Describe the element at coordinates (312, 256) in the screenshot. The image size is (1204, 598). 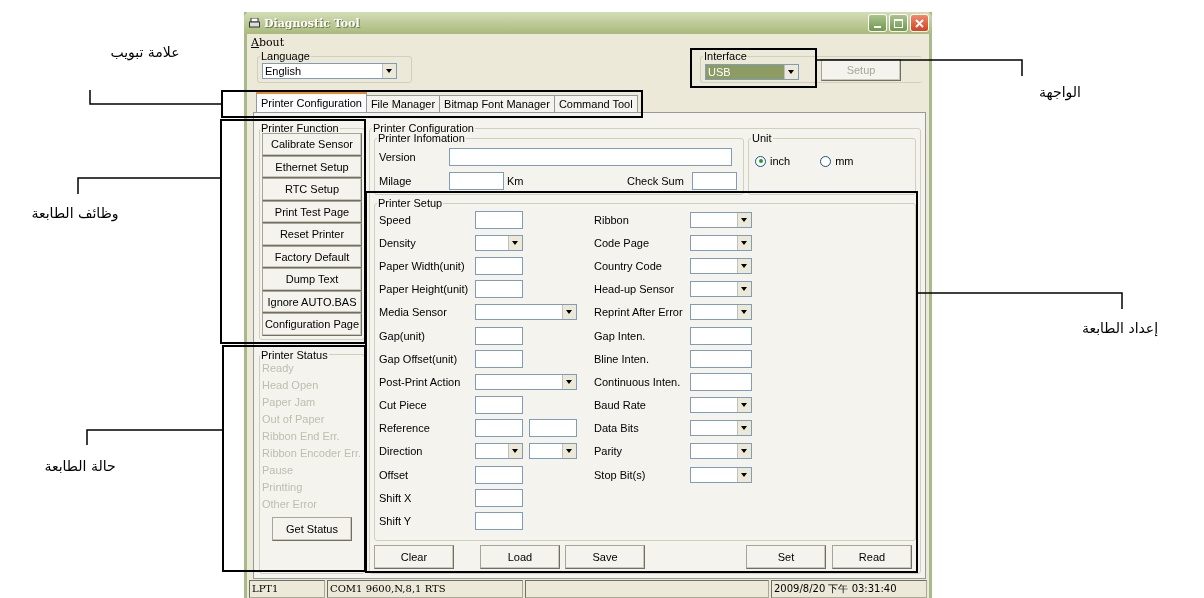
I see `function-button: Factory Default` at that location.